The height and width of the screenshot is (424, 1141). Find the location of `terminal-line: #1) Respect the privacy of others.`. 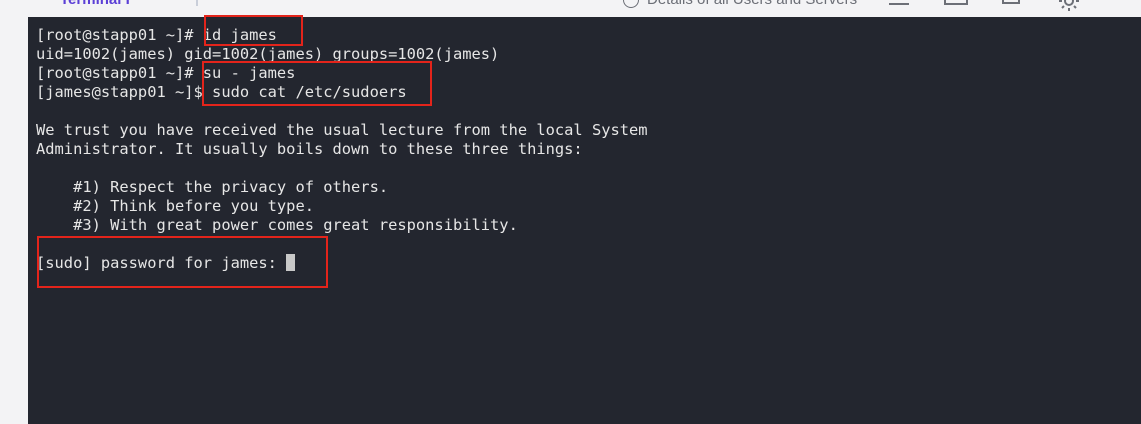

terminal-line: #1) Respect the privacy of others. is located at coordinates (212, 187).